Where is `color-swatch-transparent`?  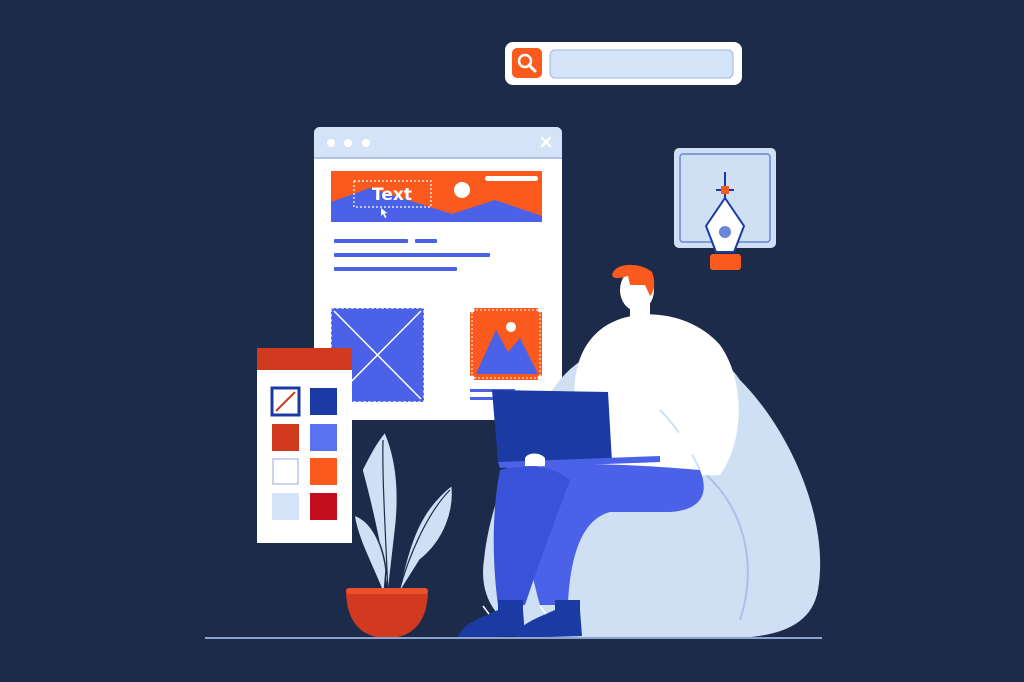
color-swatch-transparent is located at coordinates (285, 401).